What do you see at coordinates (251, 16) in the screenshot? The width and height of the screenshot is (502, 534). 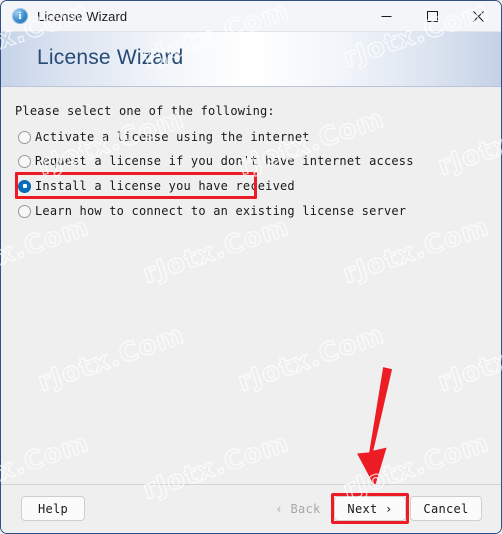 I see `window-titlebar: License Wizard` at bounding box center [251, 16].